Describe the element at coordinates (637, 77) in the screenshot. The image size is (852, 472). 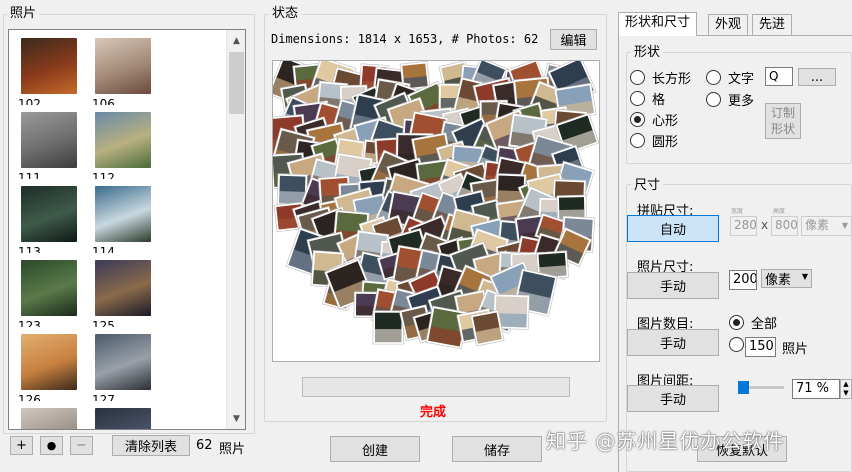
I see `rectangle-radio` at that location.